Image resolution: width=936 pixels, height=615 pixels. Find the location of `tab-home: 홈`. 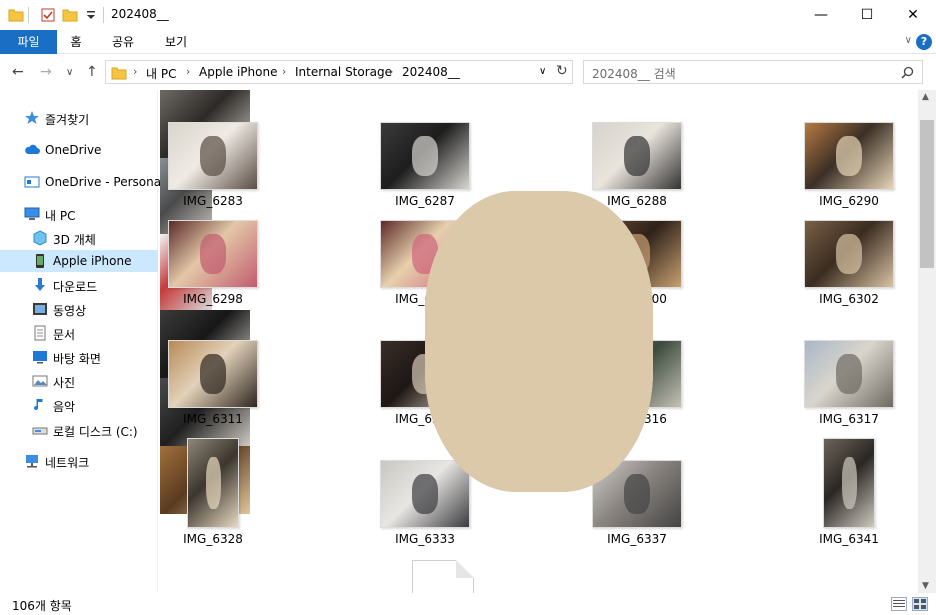

tab-home: 홈 is located at coordinates (76, 42).